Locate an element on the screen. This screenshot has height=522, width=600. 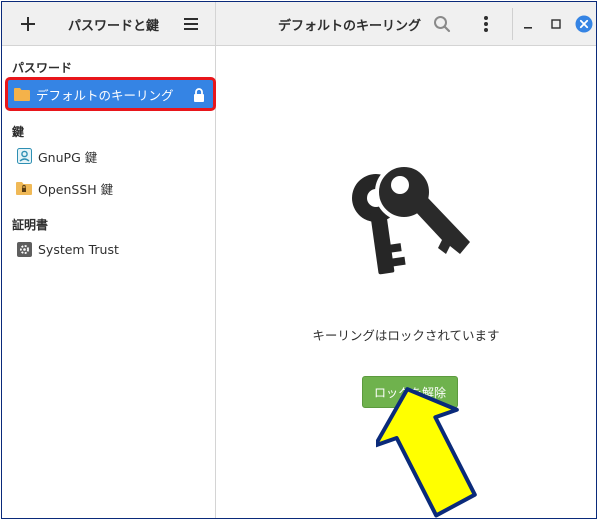
sidebar-item-system-trust: System Trust is located at coordinates (111, 249).